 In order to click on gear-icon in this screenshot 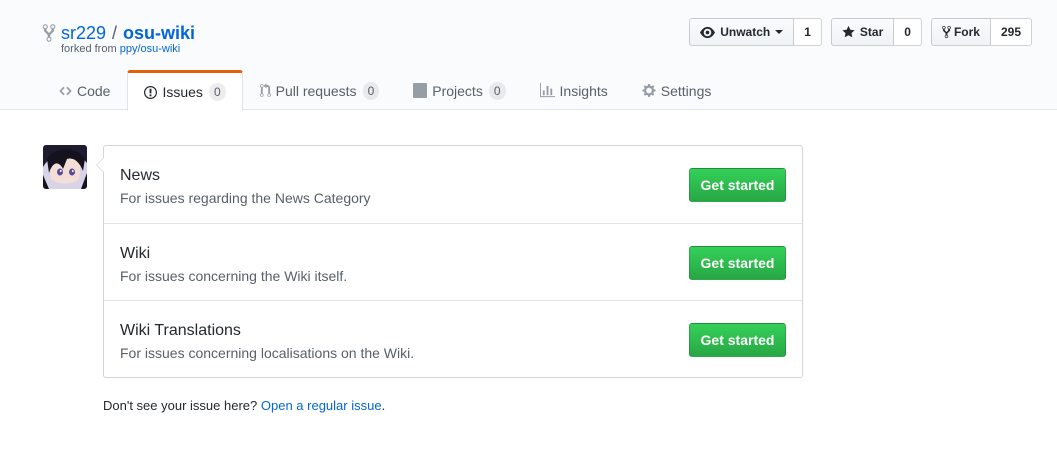, I will do `click(649, 90)`.